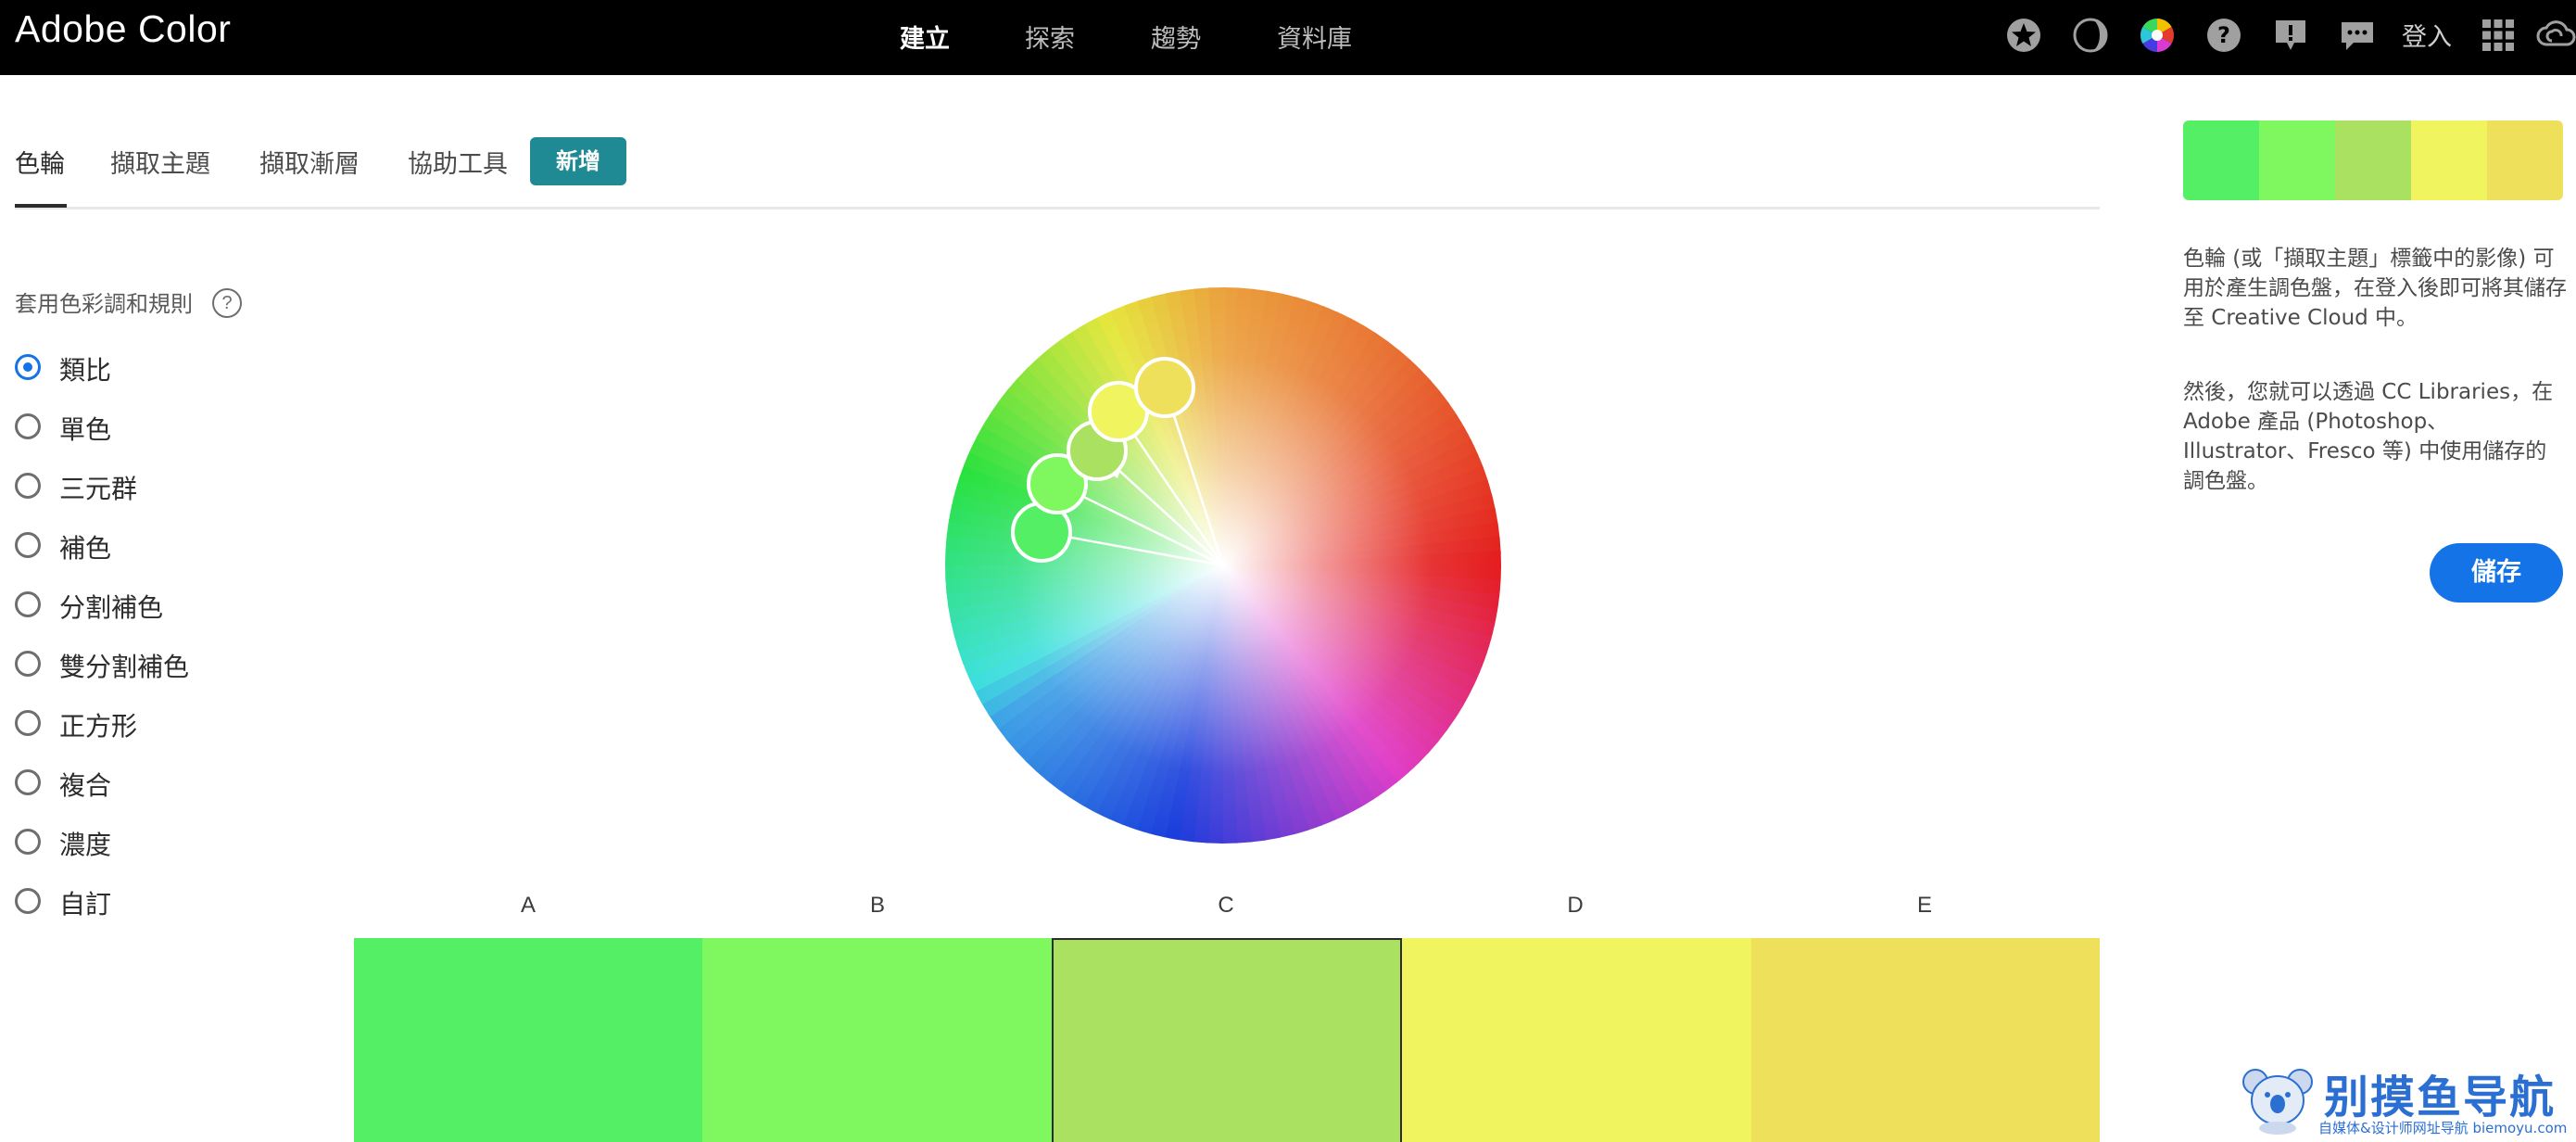 This screenshot has width=2576, height=1142. I want to click on koala-watermark-icon, so click(2277, 1102).